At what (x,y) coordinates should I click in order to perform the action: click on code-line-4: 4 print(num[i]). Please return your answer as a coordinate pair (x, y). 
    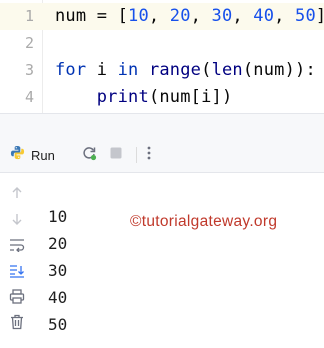
    Looking at the image, I should click on (162, 97).